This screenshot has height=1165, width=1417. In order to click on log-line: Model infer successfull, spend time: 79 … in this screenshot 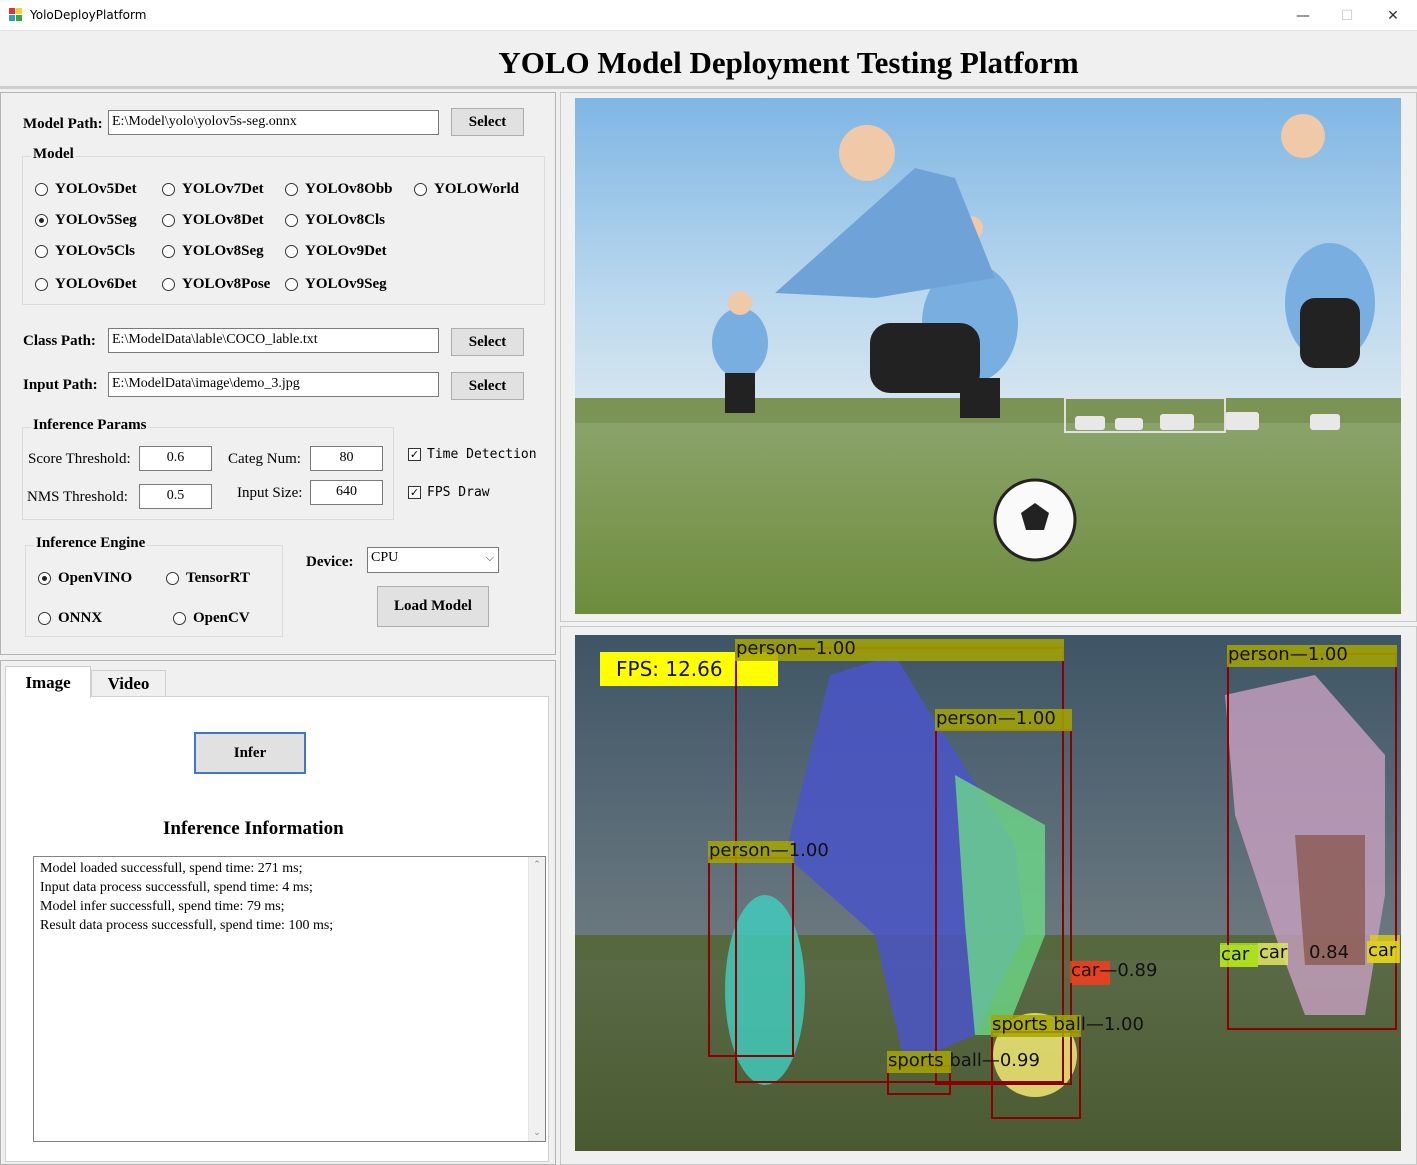, I will do `click(162, 906)`.